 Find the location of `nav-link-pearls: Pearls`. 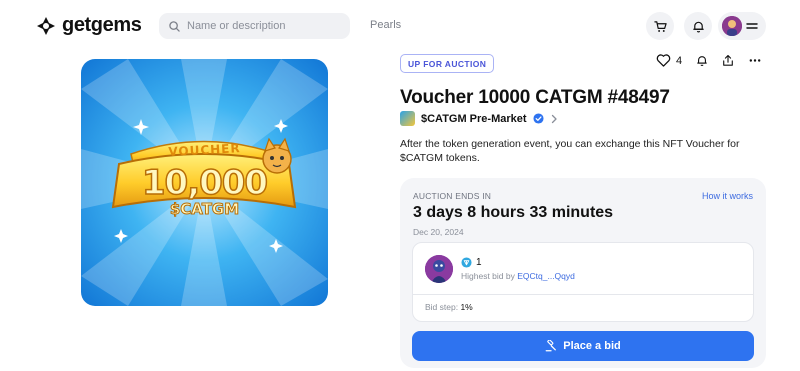

nav-link-pearls: Pearls is located at coordinates (385, 25).